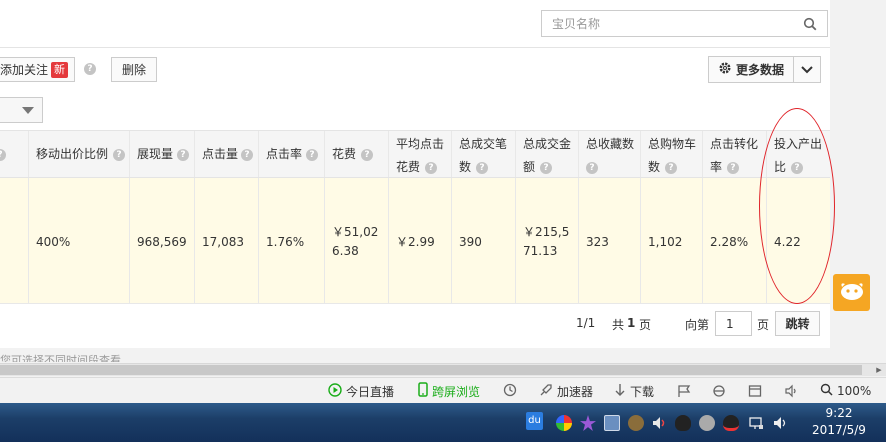  What do you see at coordinates (37, 69) in the screenshot?
I see `add-follow-button: 添加关注 新` at bounding box center [37, 69].